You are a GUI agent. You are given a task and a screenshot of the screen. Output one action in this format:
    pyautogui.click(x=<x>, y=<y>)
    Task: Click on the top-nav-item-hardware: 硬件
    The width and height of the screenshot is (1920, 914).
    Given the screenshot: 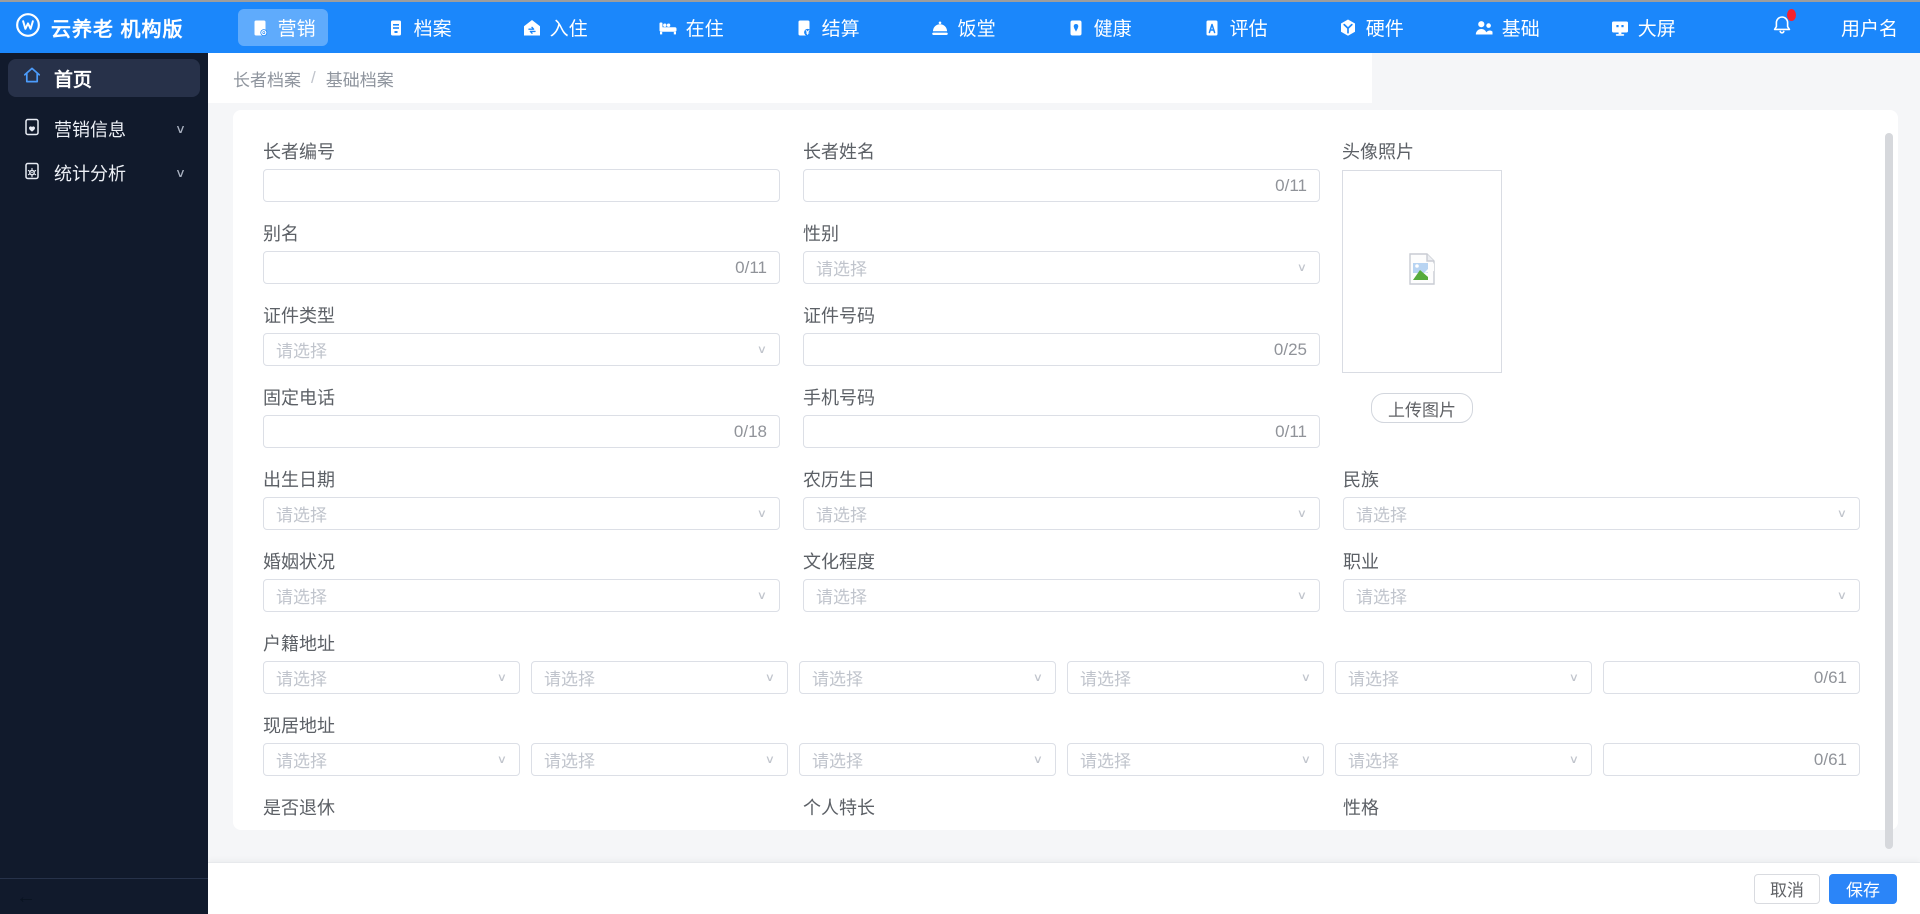 What is the action you would take?
    pyautogui.click(x=1371, y=27)
    